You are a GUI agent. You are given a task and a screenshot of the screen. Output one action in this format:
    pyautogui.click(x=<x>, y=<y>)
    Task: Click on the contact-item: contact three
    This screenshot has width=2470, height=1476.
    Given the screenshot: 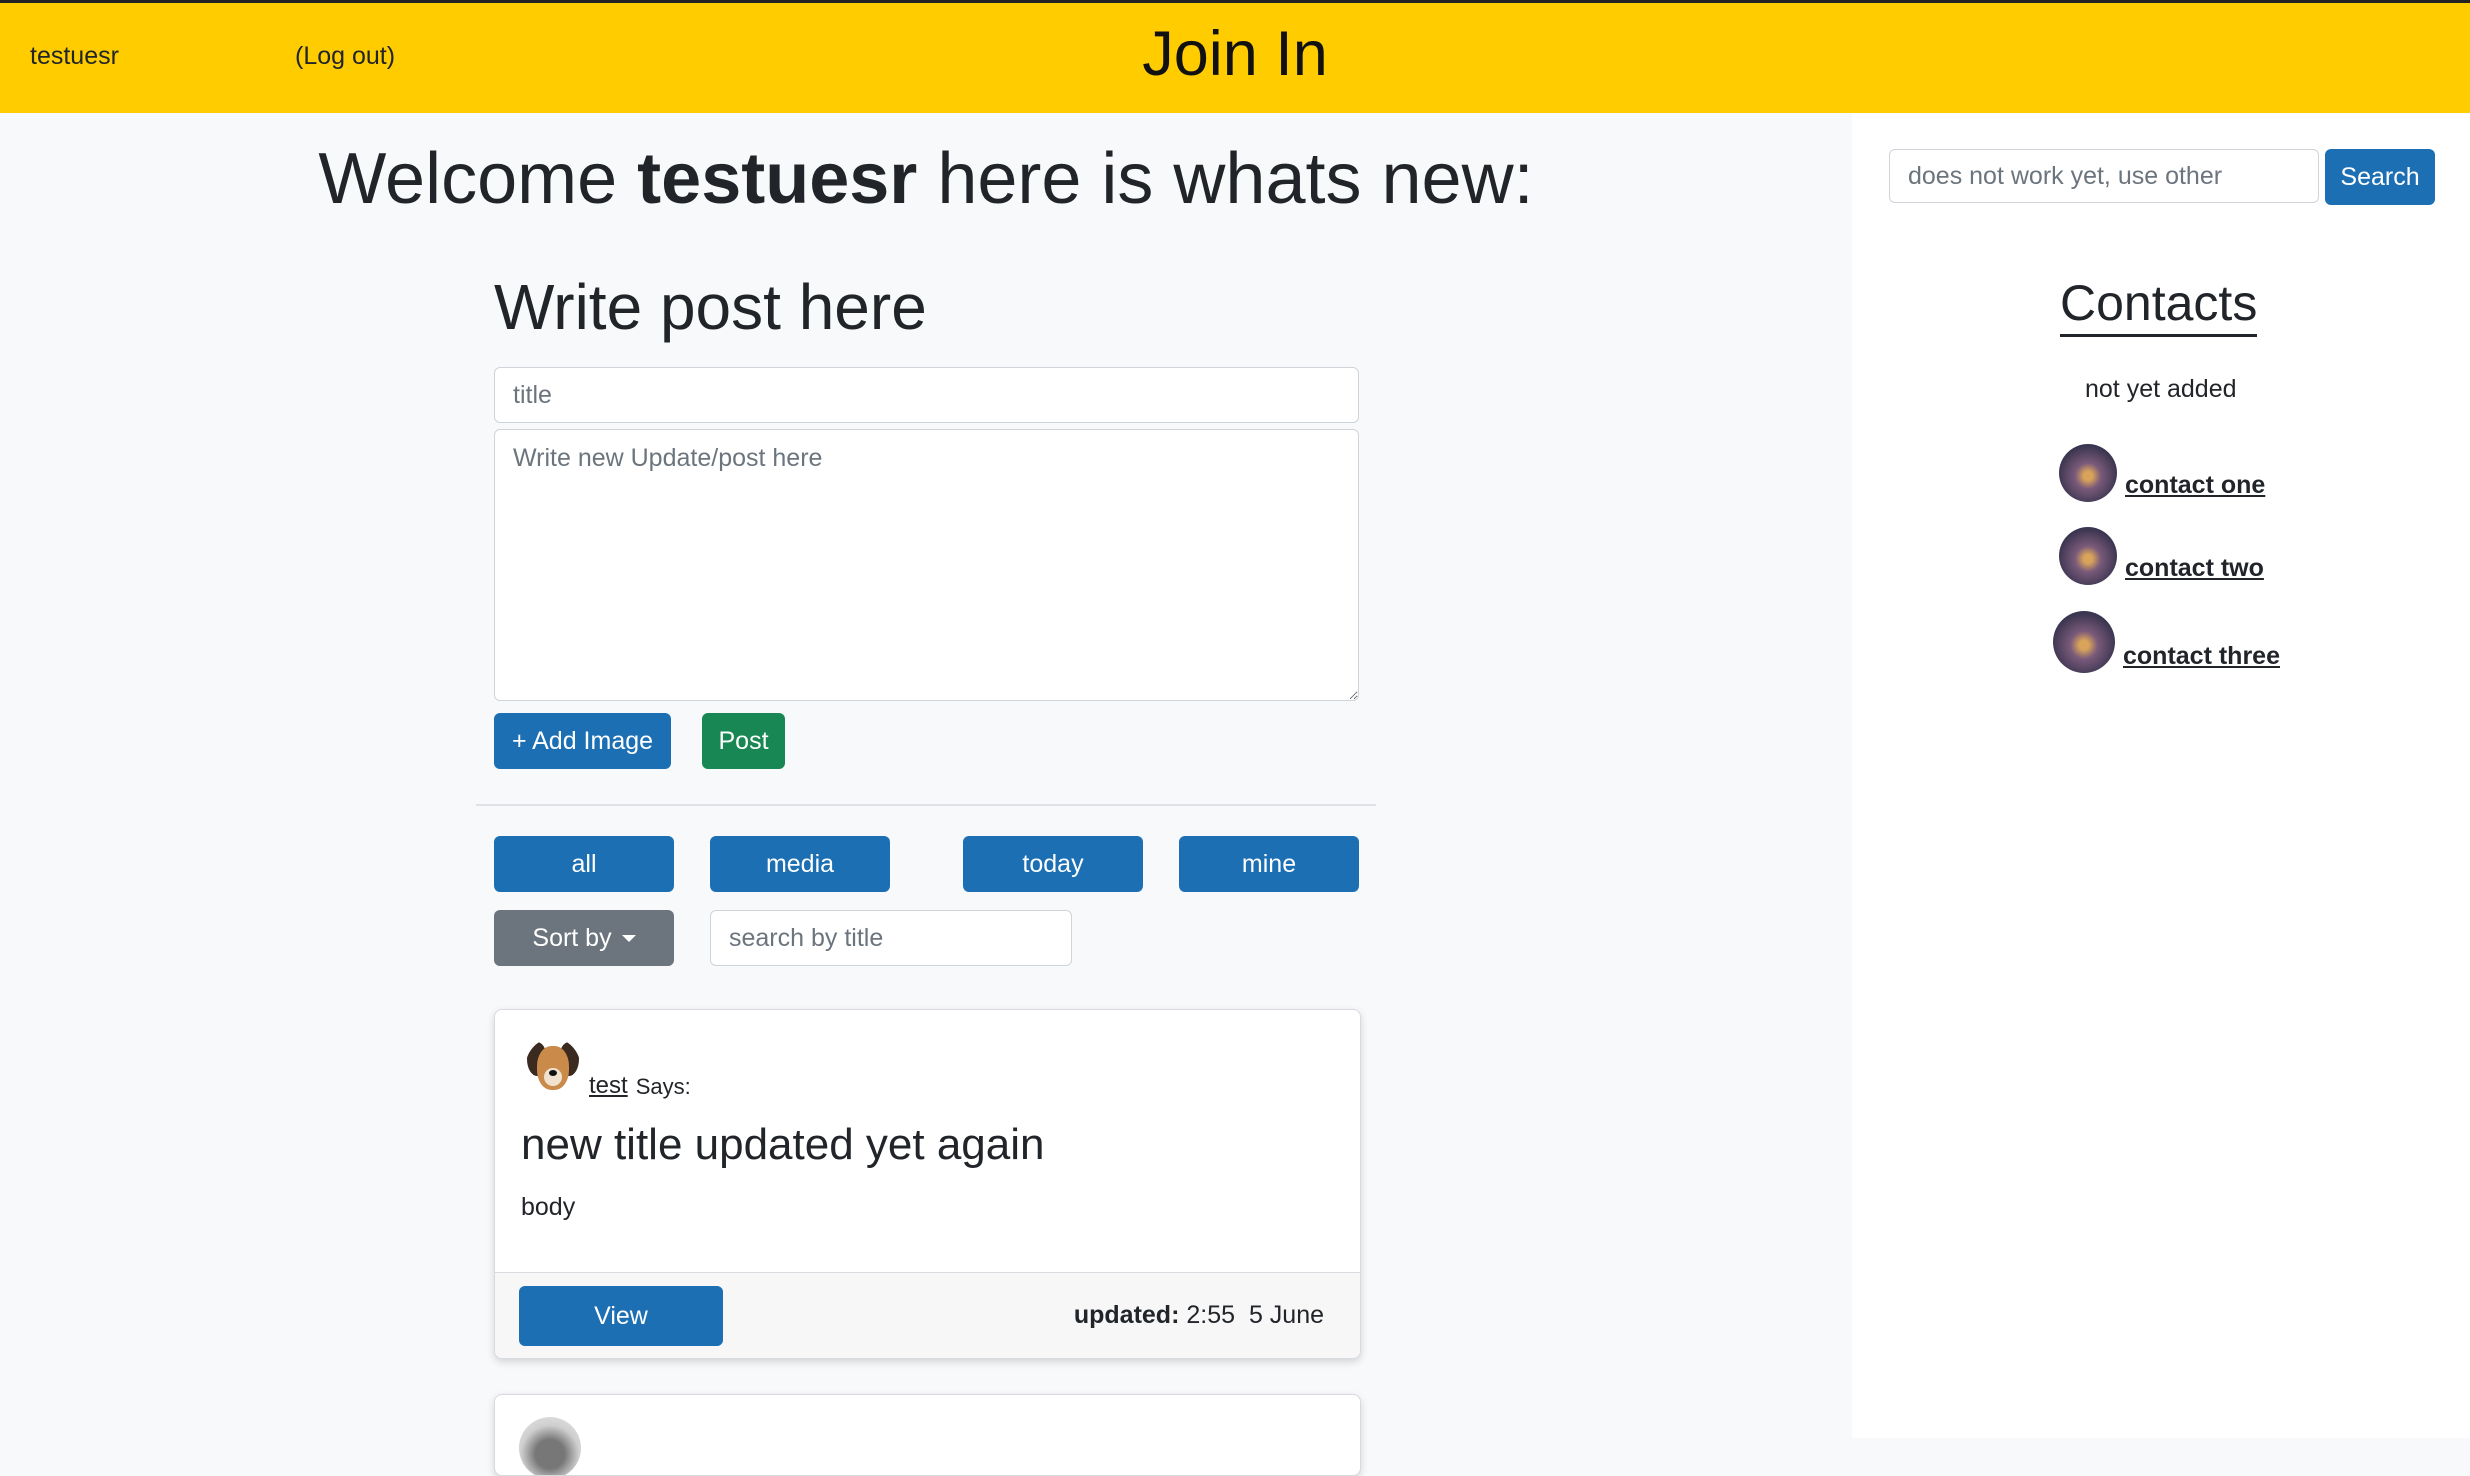 What is the action you would take?
    pyautogui.click(x=2166, y=642)
    